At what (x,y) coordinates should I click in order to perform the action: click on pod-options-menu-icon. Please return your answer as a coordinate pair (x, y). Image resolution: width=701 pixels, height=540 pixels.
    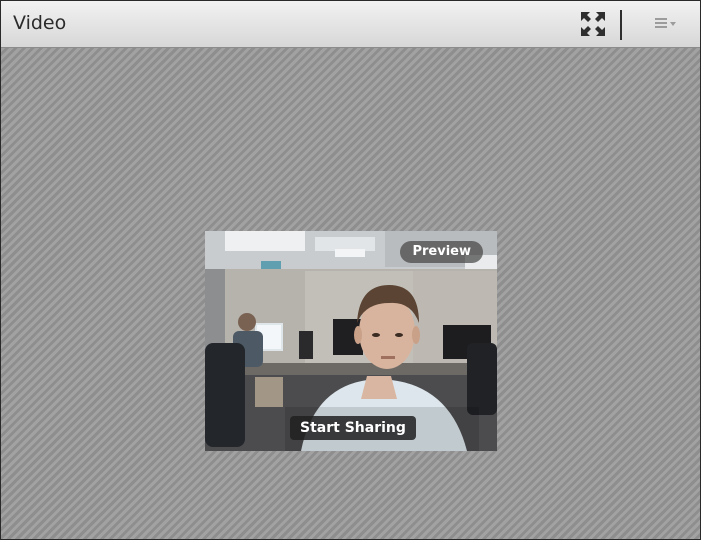
    Looking at the image, I should click on (665, 23).